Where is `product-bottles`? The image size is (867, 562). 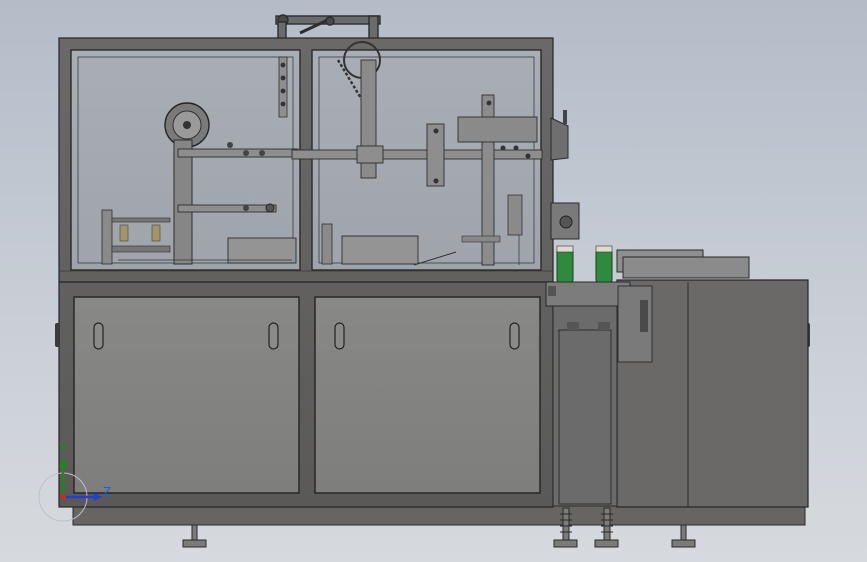
product-bottles is located at coordinates (584, 264).